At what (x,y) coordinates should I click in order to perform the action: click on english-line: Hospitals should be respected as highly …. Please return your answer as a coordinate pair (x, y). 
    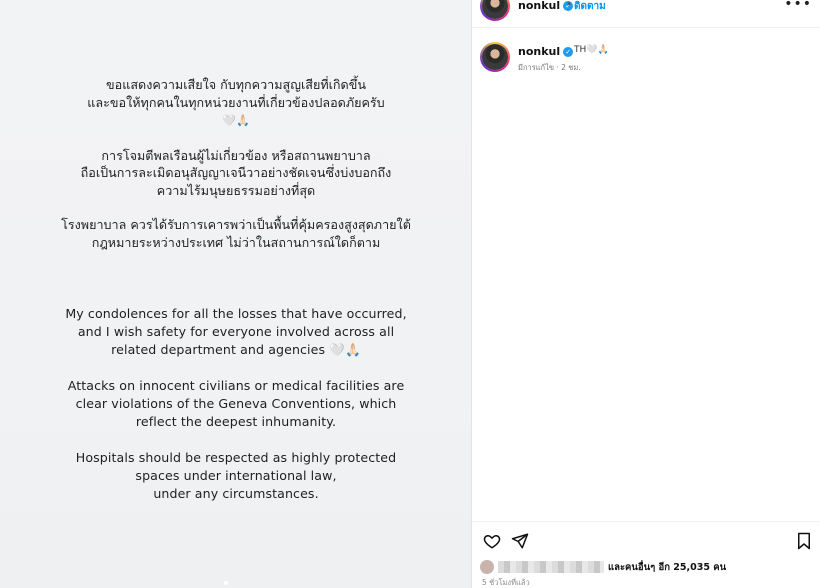
    Looking at the image, I should click on (236, 457).